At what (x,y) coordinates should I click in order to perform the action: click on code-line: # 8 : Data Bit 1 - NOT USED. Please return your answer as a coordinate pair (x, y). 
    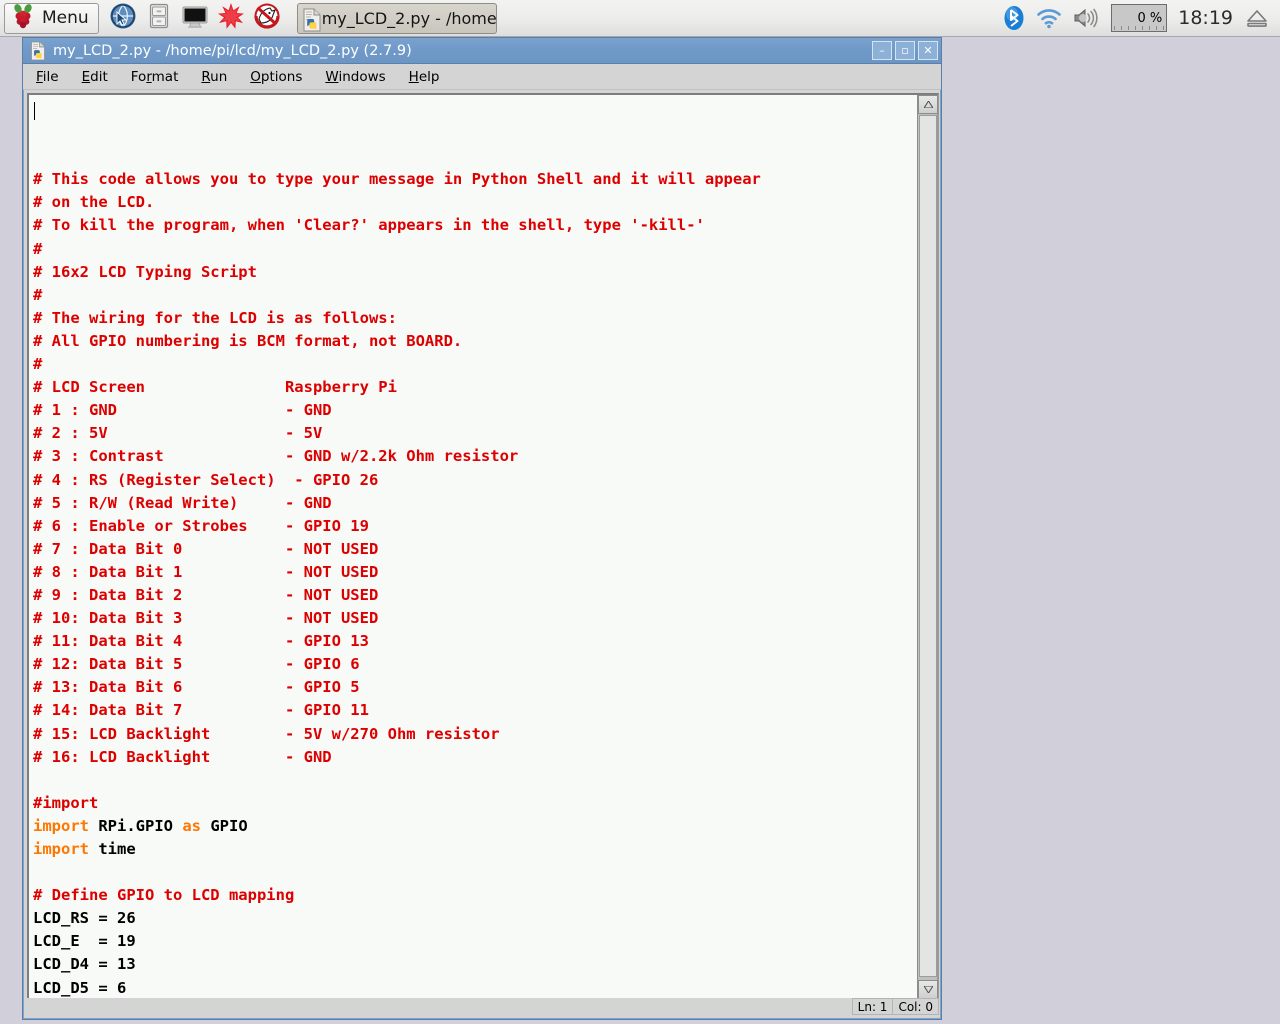
    Looking at the image, I should click on (475, 572).